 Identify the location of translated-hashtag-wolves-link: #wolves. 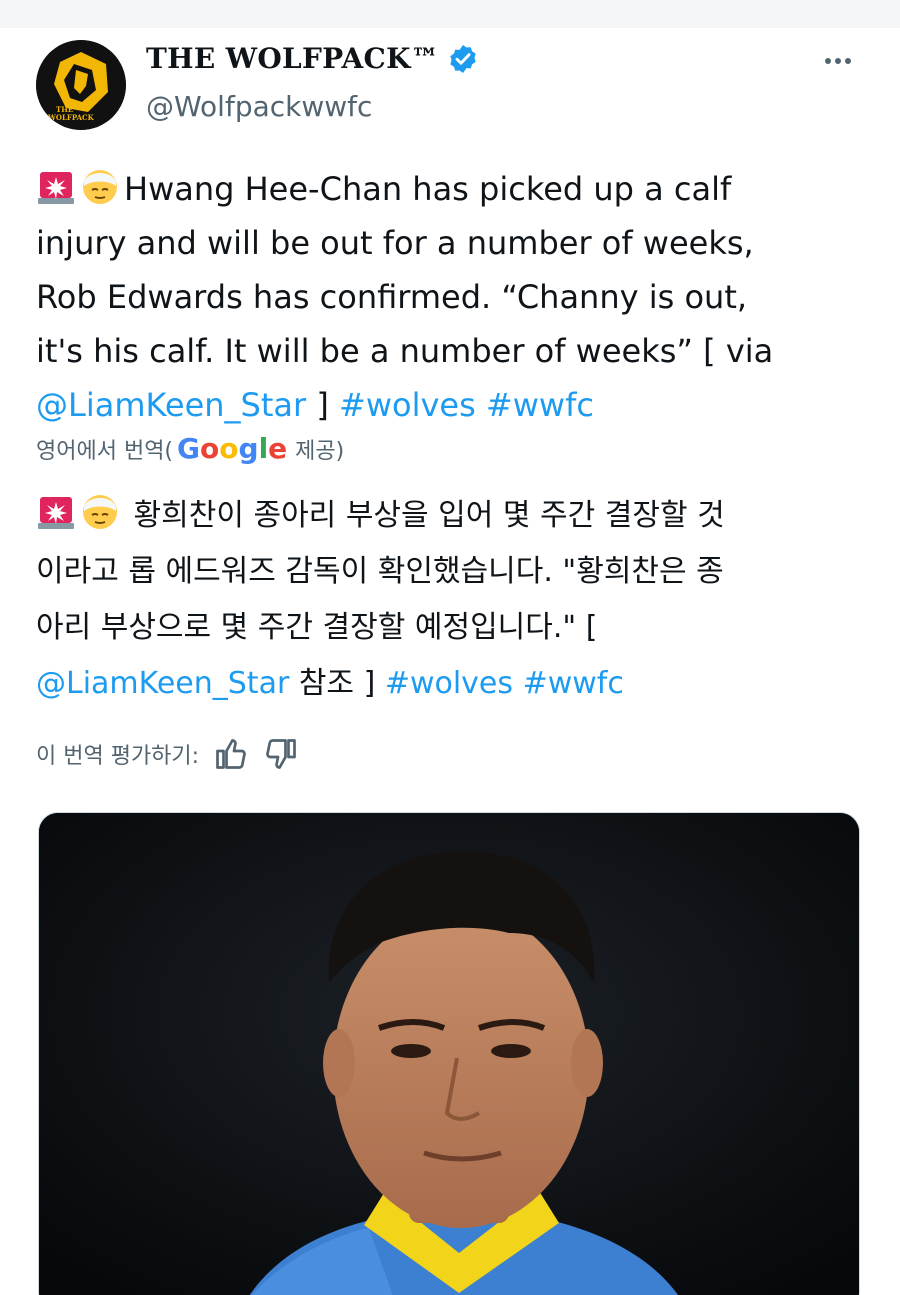
(449, 683).